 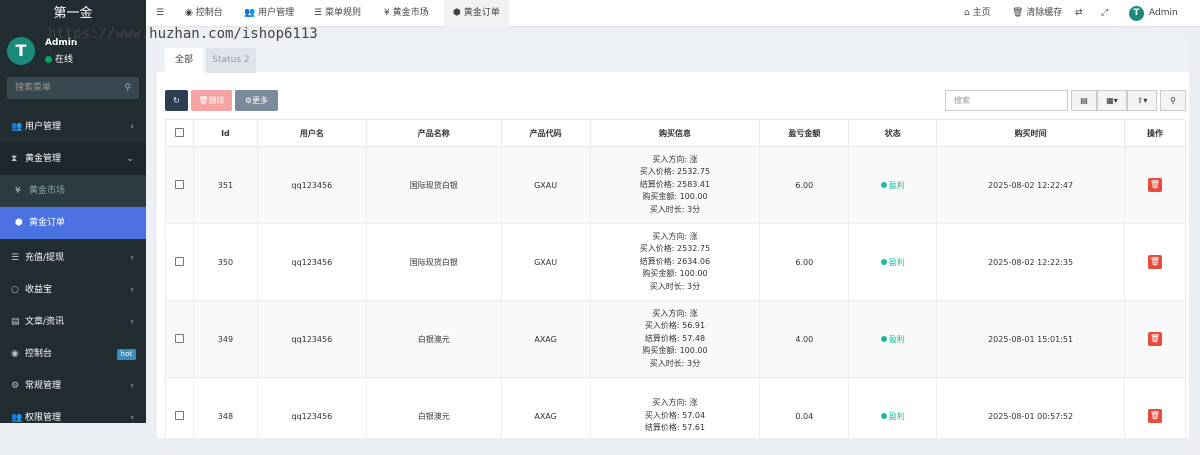 I want to click on sidebar-item-gold-orders: ⬢ 黄金订单, so click(x=73, y=223).